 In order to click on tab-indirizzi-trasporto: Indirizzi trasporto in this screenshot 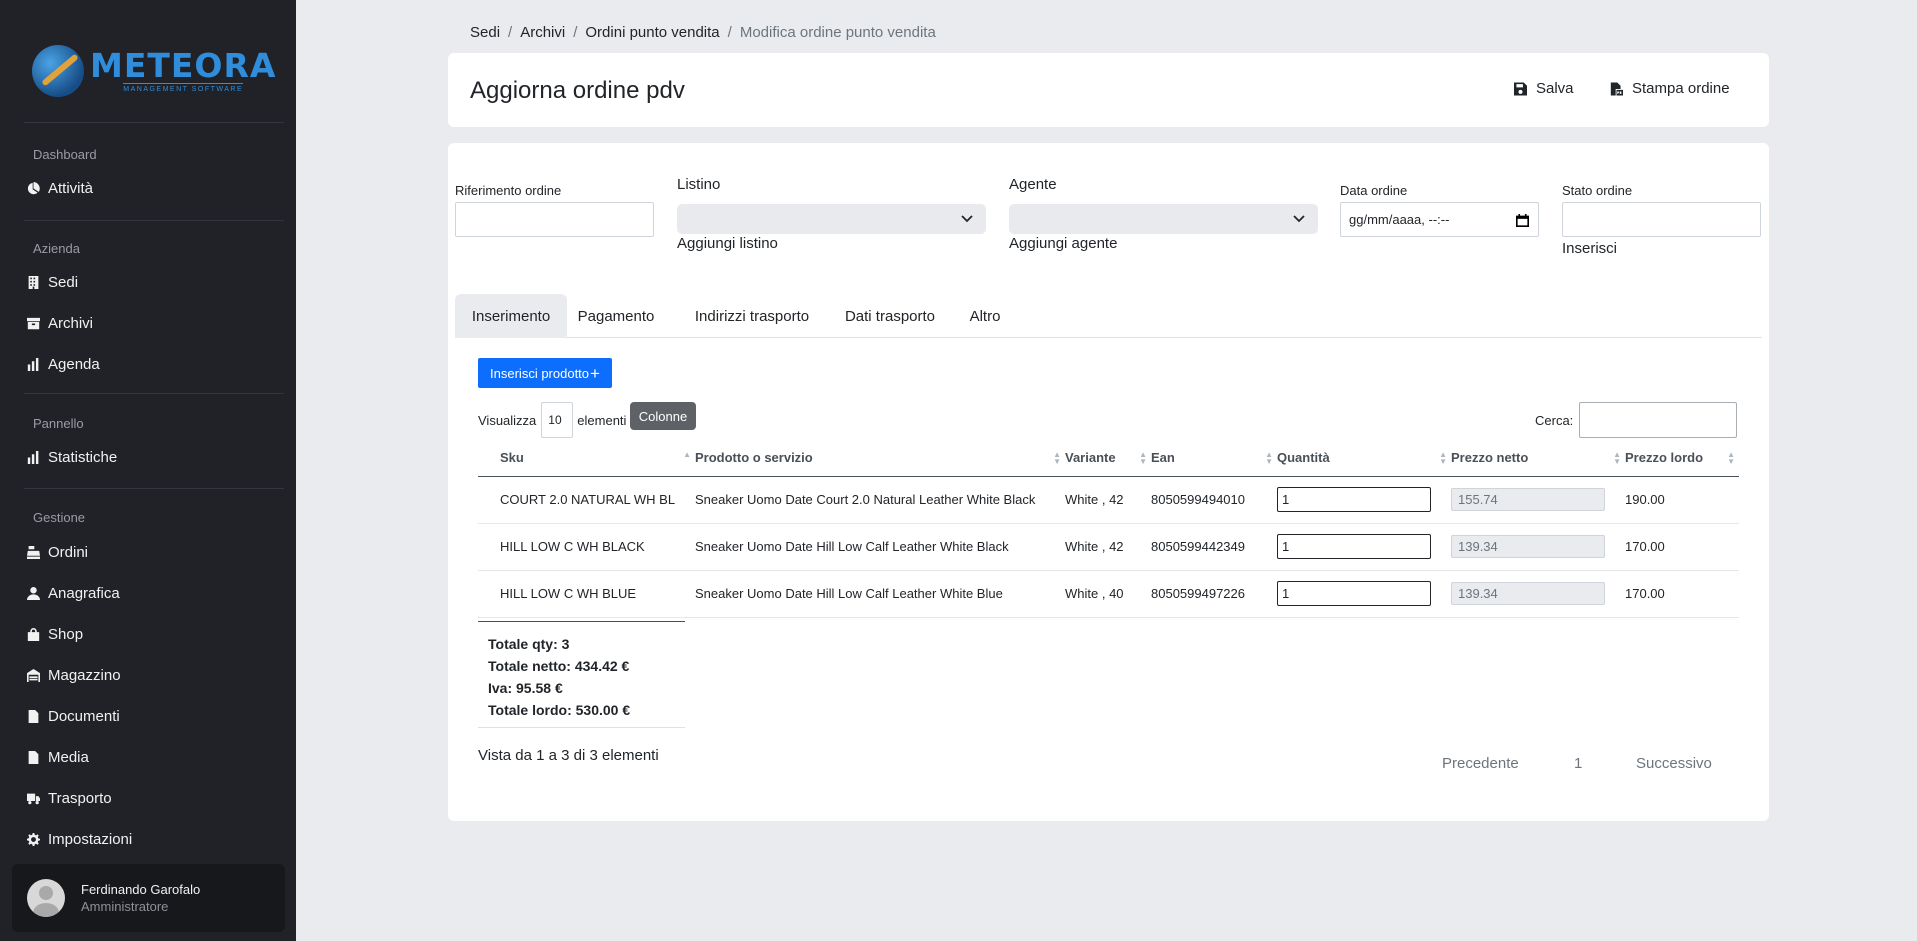, I will do `click(752, 316)`.